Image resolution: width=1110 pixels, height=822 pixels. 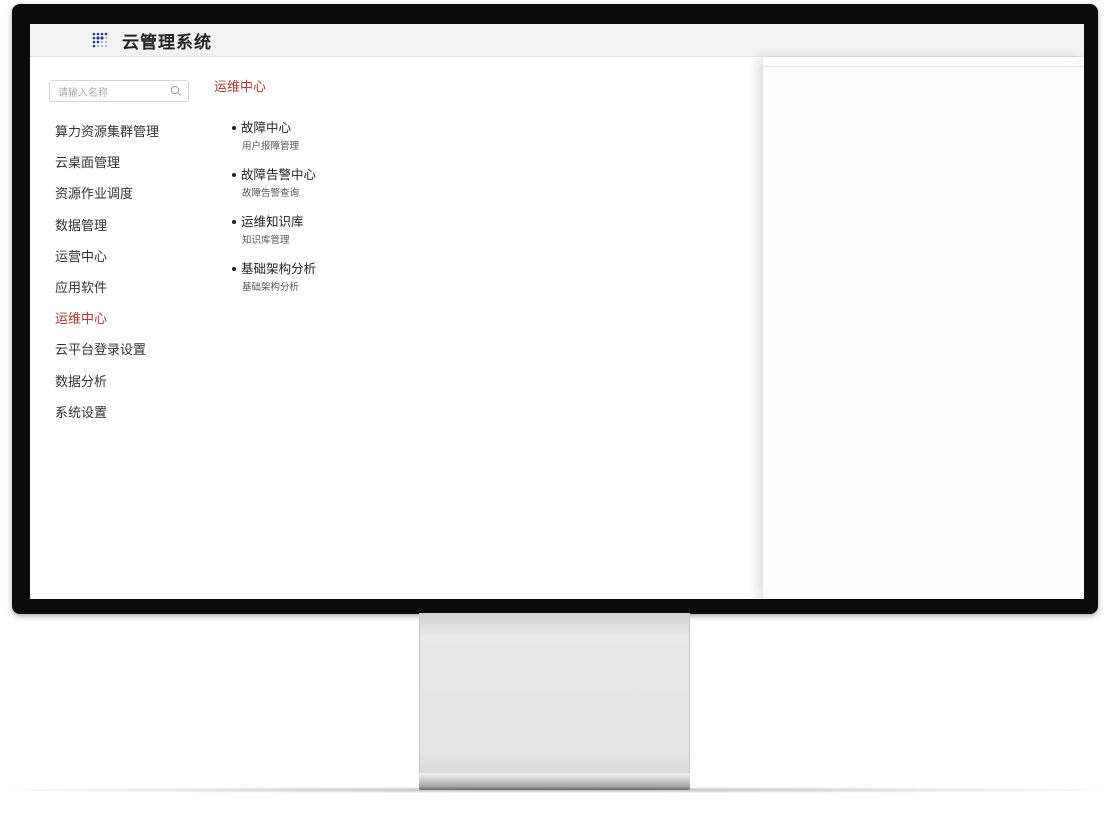 I want to click on group-title: 故障告警中心, so click(x=274, y=176).